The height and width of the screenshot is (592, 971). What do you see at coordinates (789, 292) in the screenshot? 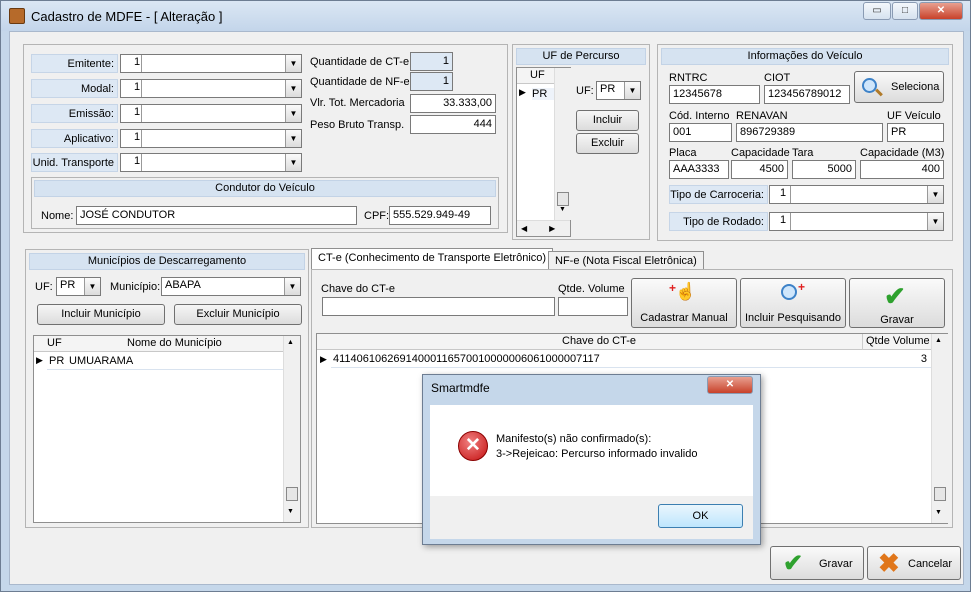
I see `magnifier-icon` at bounding box center [789, 292].